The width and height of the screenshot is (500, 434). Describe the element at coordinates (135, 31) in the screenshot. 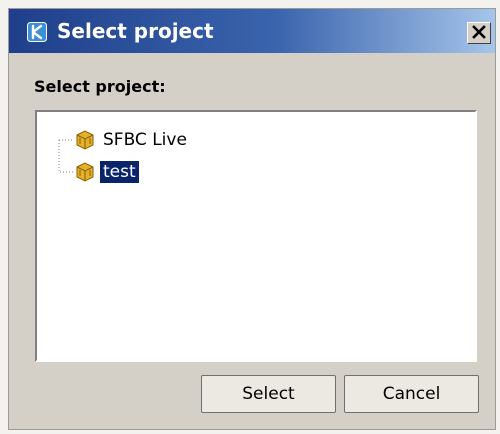

I see `dialog-title: Select project` at that location.